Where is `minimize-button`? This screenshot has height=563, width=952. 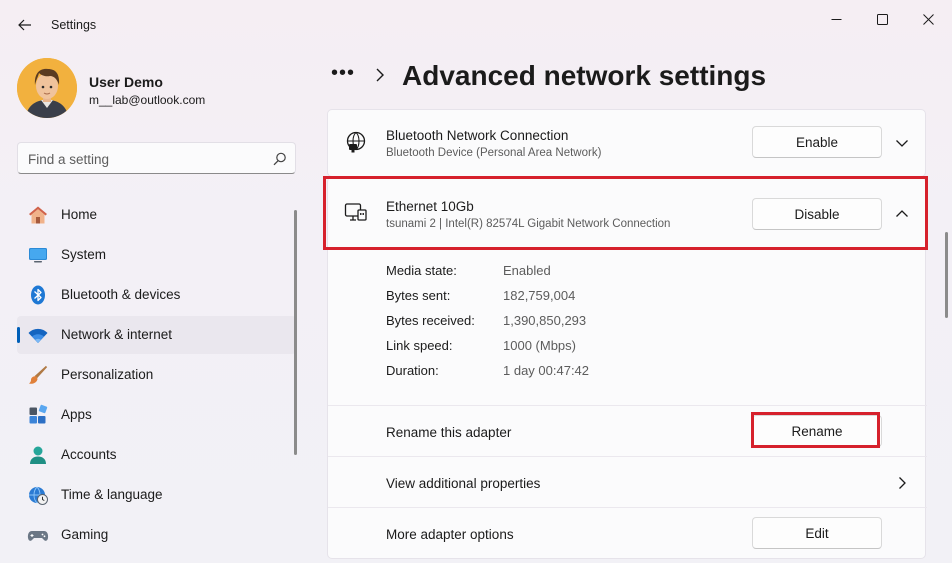
minimize-button is located at coordinates (836, 19).